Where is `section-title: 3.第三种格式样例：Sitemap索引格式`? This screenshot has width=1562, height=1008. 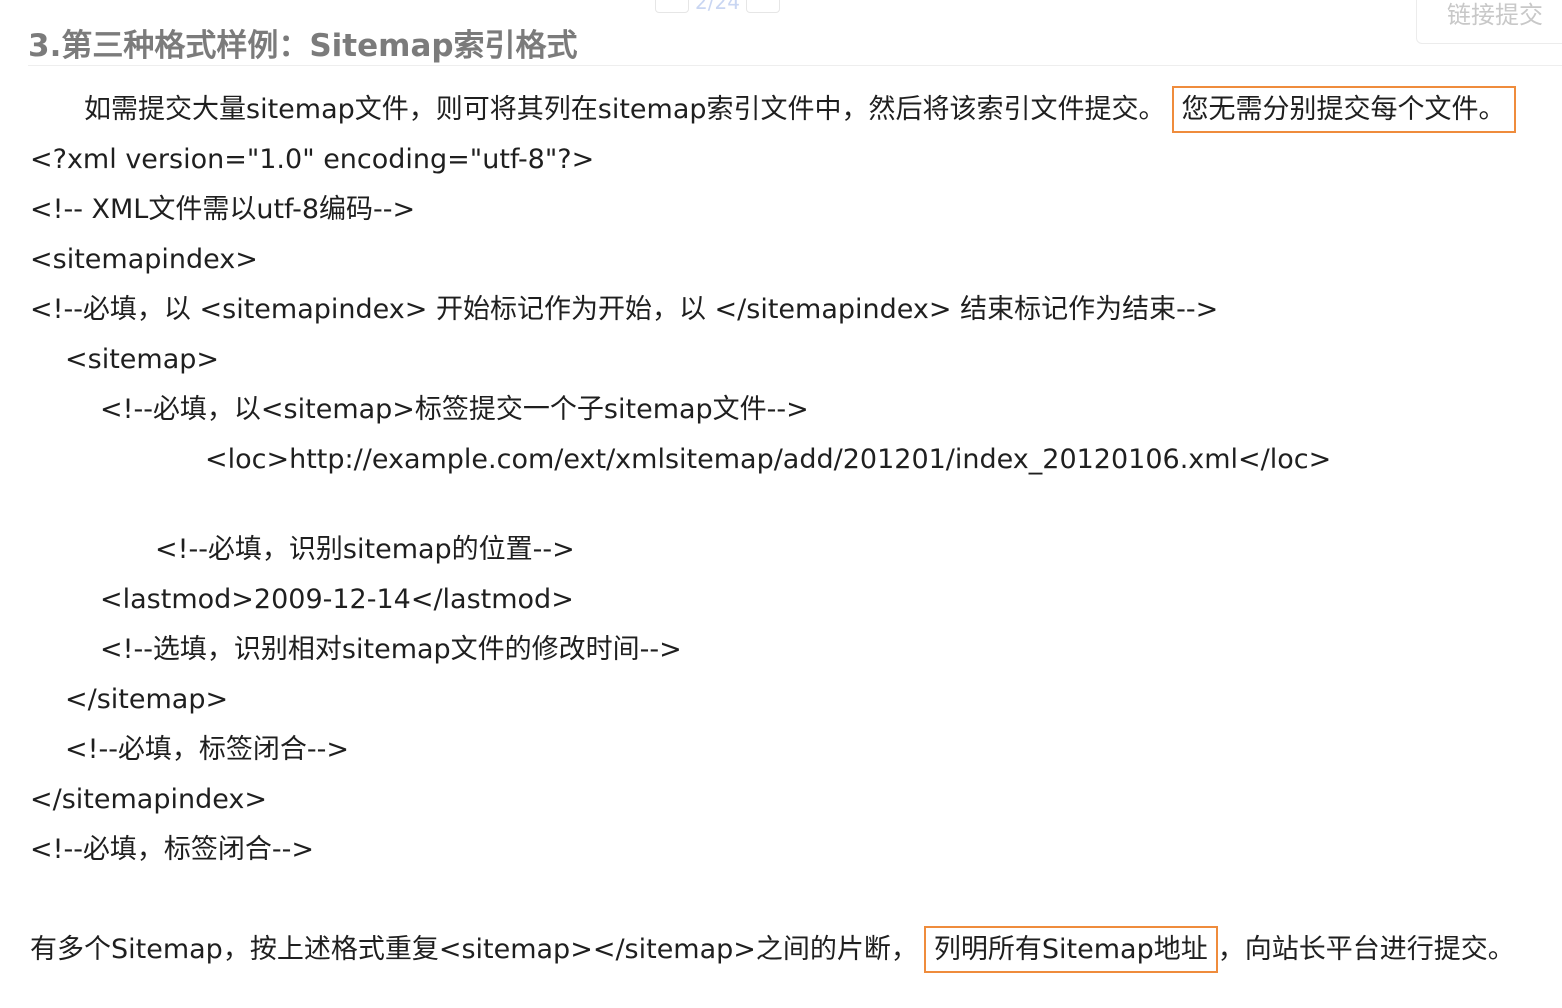
section-title: 3.第三种格式样例：Sitemap索引格式 is located at coordinates (303, 46).